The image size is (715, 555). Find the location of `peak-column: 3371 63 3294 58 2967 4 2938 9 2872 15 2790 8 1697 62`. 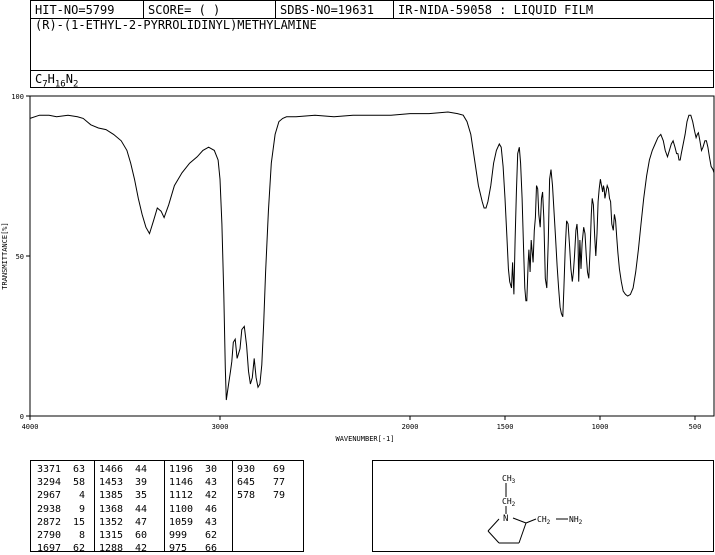

peak-column: 3371 63 3294 58 2967 4 2938 9 2872 15 2790 8 1697 62 is located at coordinates (61, 509).